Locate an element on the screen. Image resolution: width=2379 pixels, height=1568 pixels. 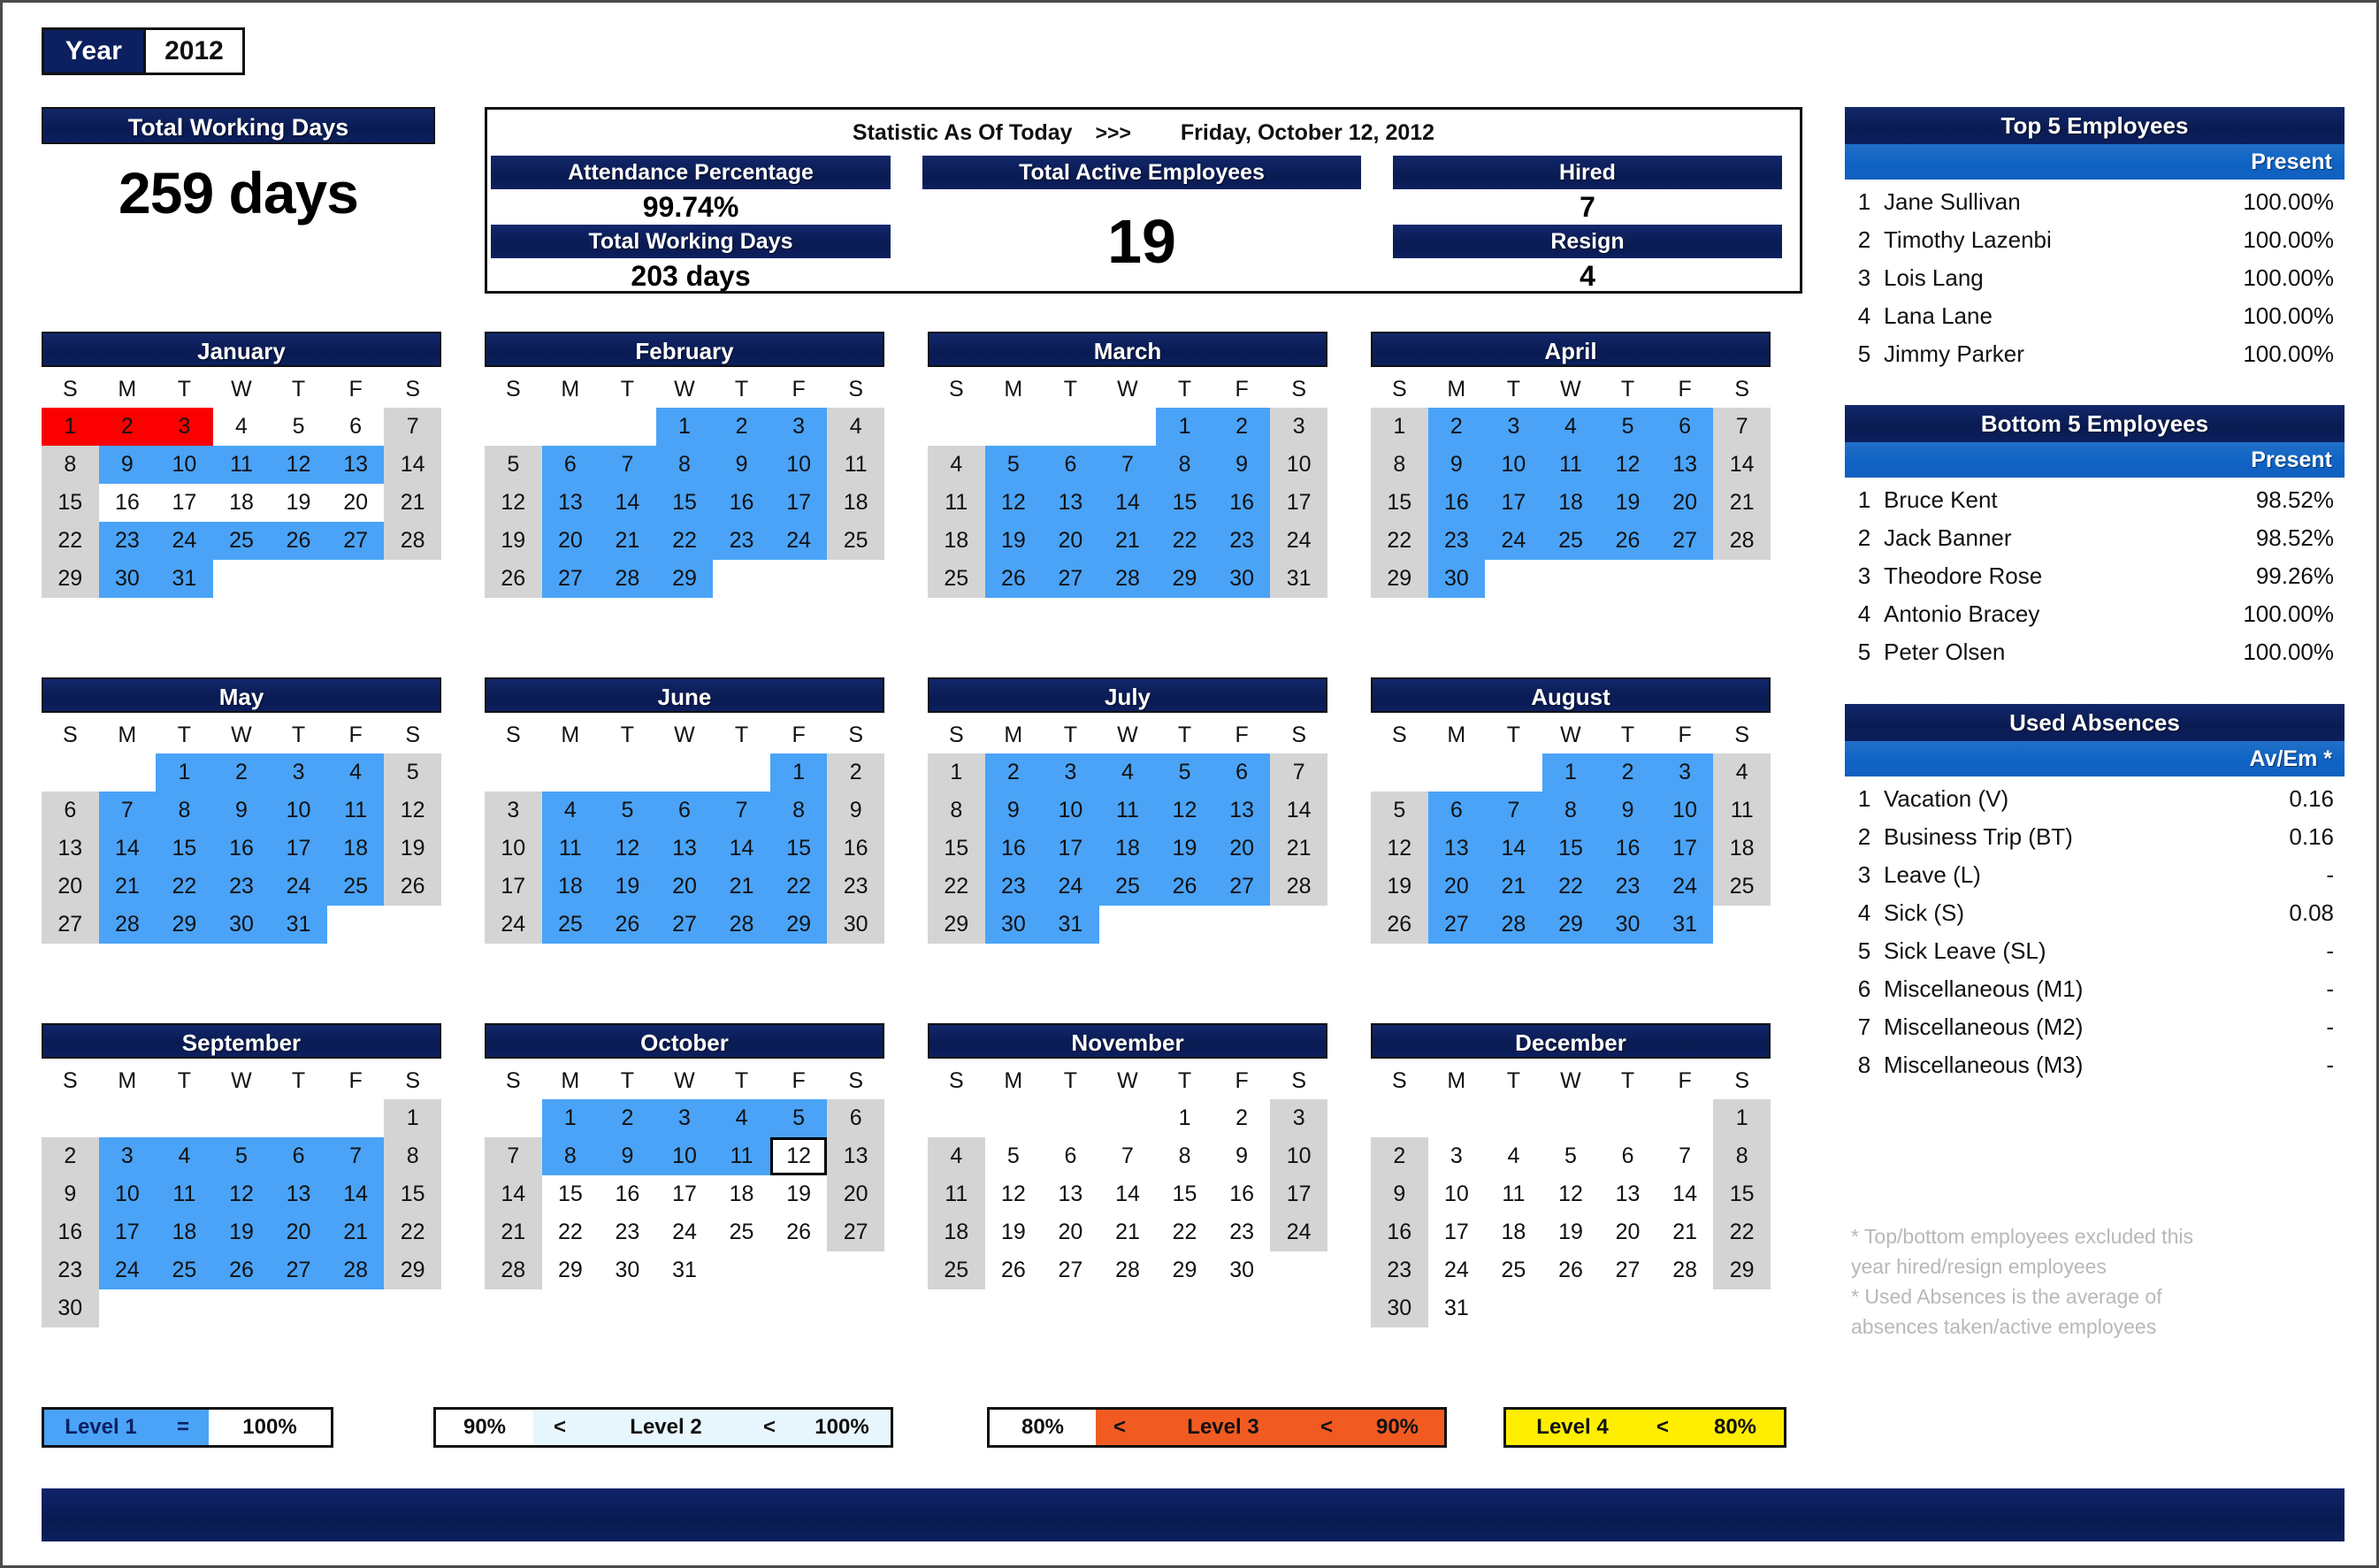
calendar-day-cell: 1 is located at coordinates (1184, 427).